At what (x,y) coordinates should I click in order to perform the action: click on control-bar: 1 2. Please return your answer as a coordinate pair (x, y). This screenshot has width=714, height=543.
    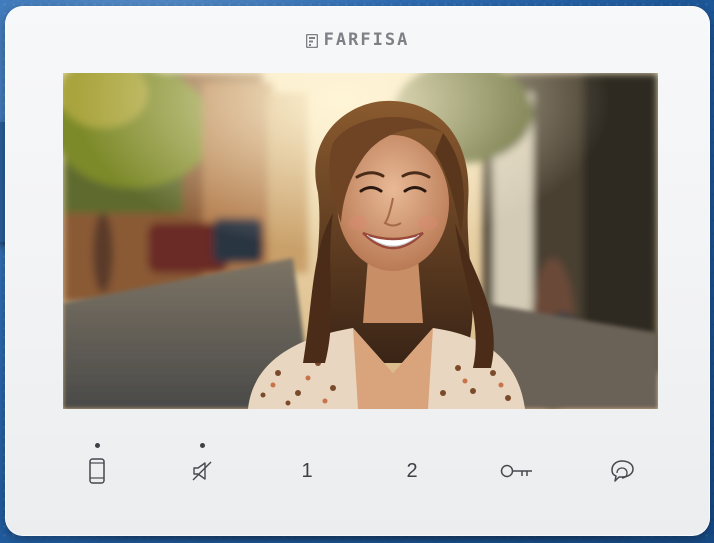
    Looking at the image, I should click on (357, 471).